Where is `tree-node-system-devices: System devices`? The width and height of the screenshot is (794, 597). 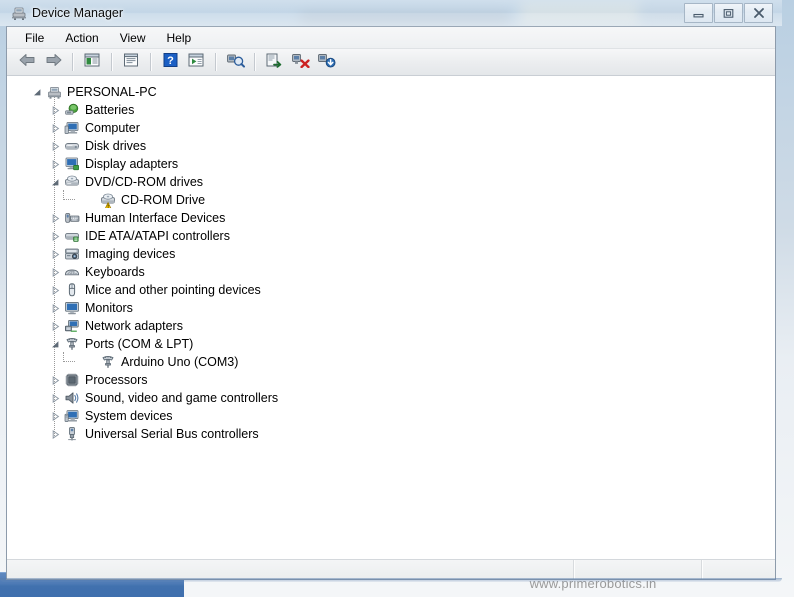 tree-node-system-devices: System devices is located at coordinates (391, 416).